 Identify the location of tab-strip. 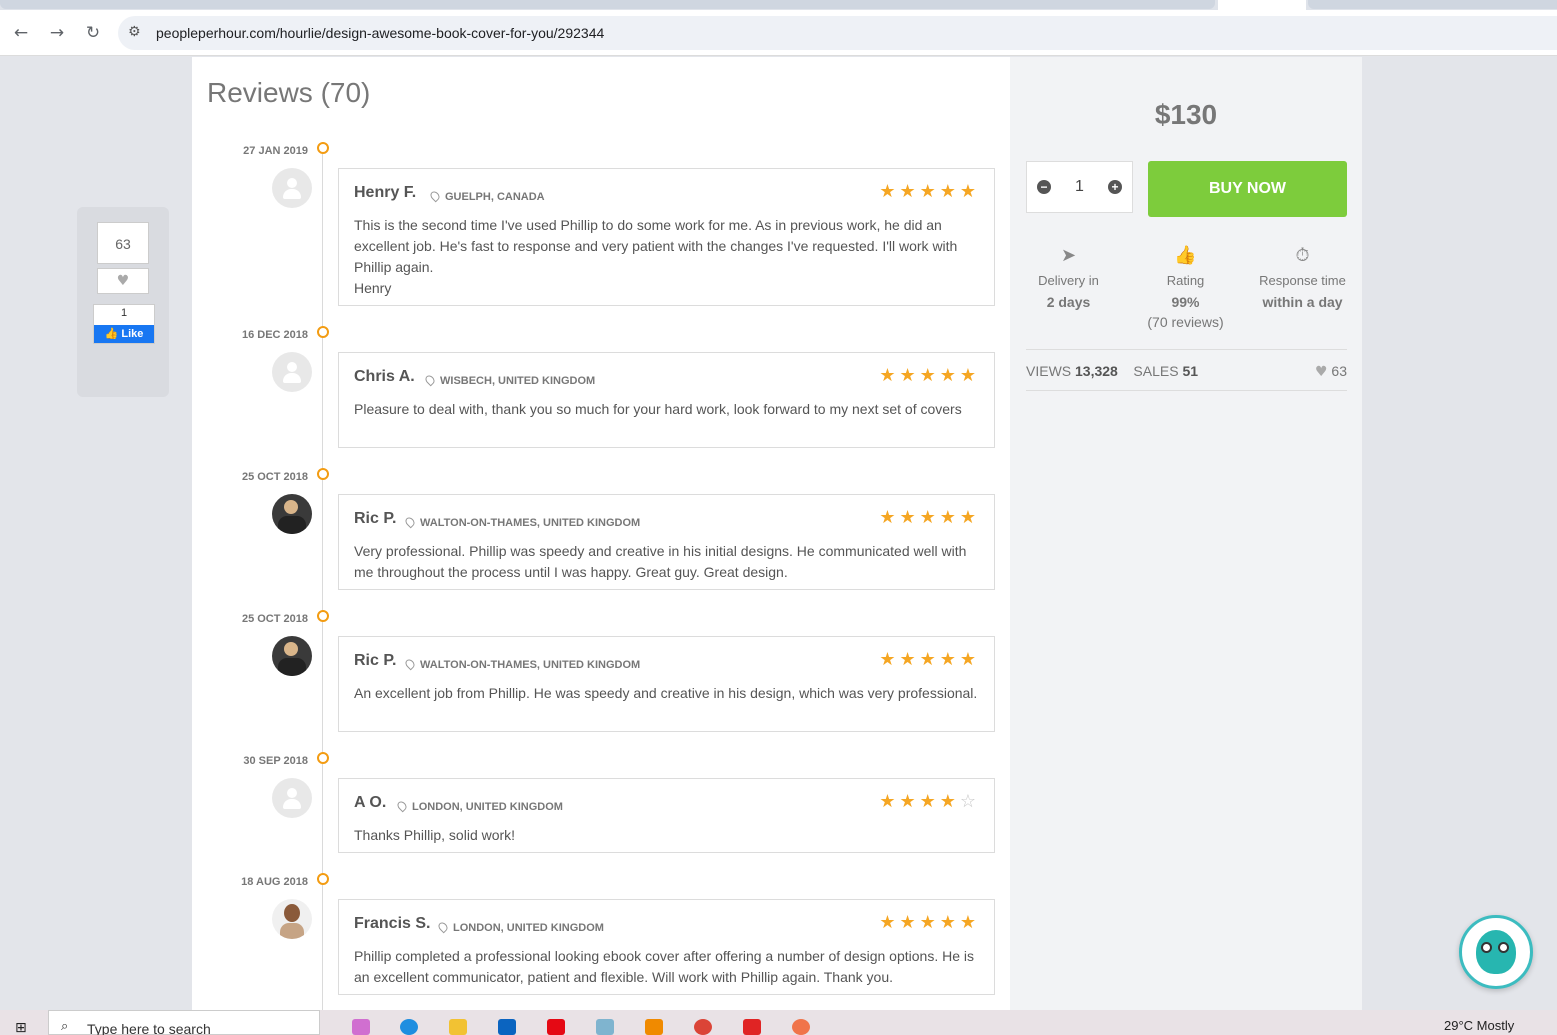
(778, 5).